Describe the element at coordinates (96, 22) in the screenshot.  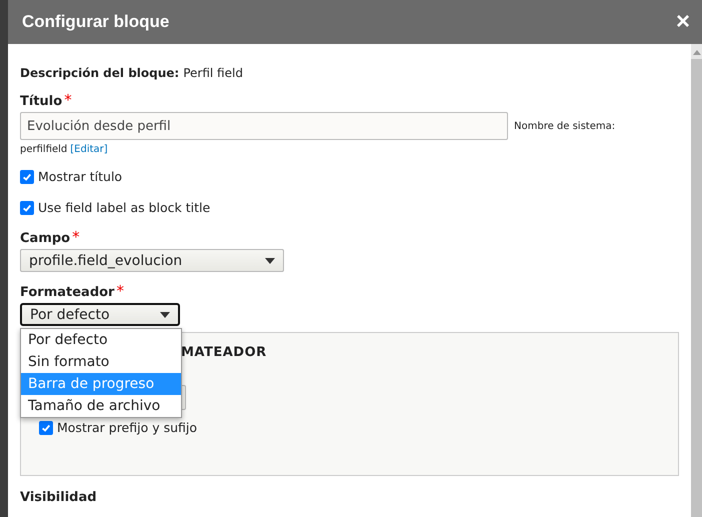
I see `dialog-title: Configurar bloque` at that location.